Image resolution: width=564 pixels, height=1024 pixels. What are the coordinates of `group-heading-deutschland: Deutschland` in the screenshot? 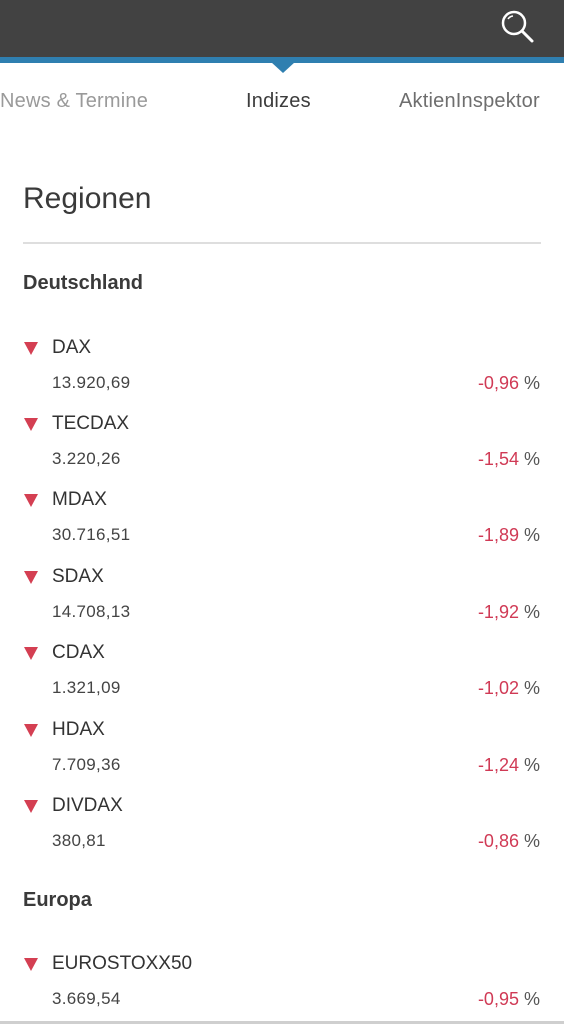 It's located at (83, 283).